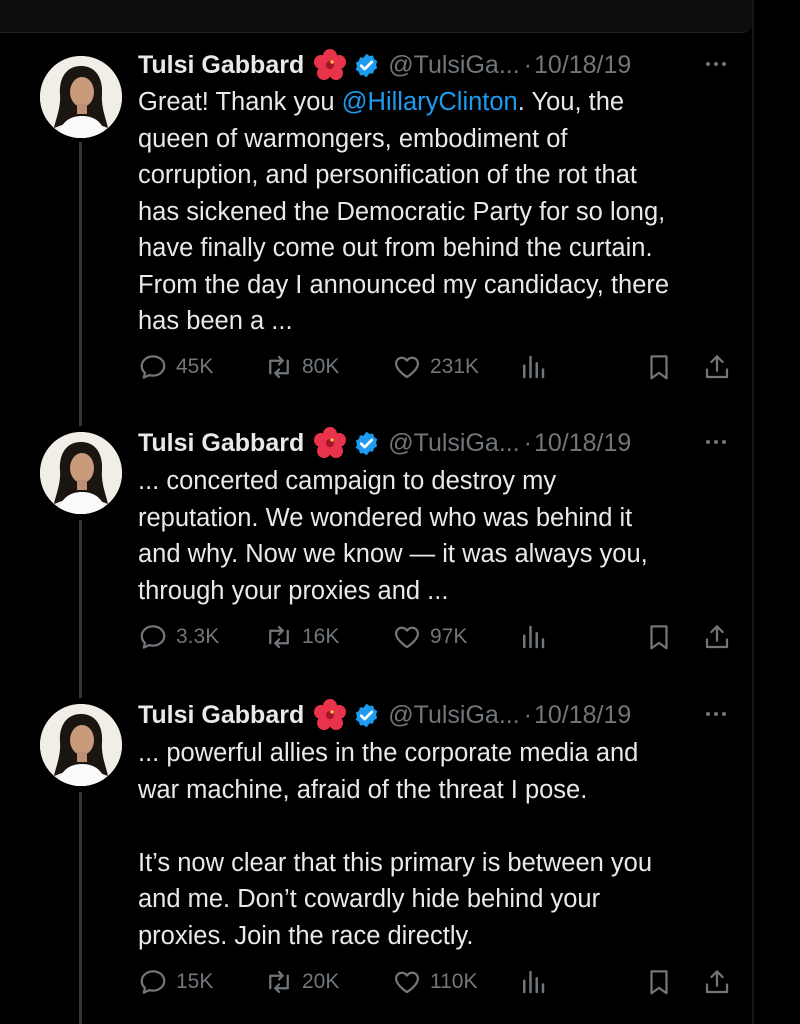  I want to click on reply-button: 45K, so click(175, 367).